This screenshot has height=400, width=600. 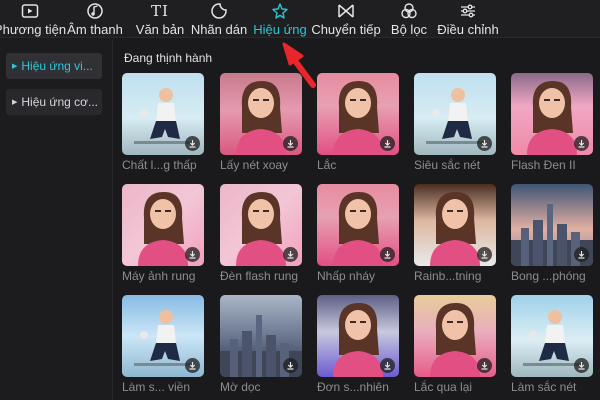 I want to click on tab-text-label: Văn bản, so click(x=160, y=29).